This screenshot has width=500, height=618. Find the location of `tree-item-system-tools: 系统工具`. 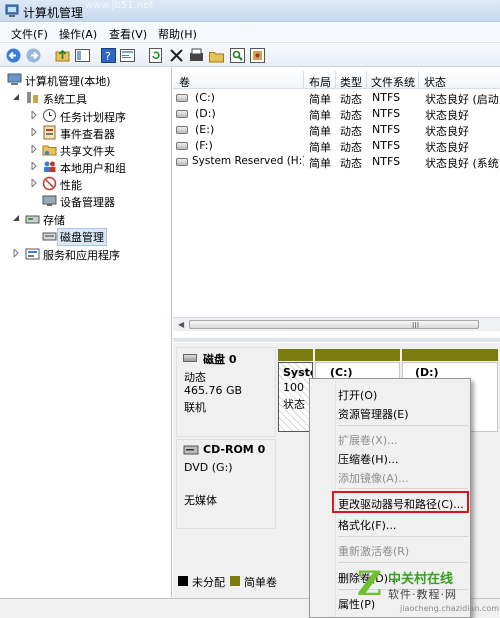

tree-item-system-tools: 系统工具 is located at coordinates (85, 98).